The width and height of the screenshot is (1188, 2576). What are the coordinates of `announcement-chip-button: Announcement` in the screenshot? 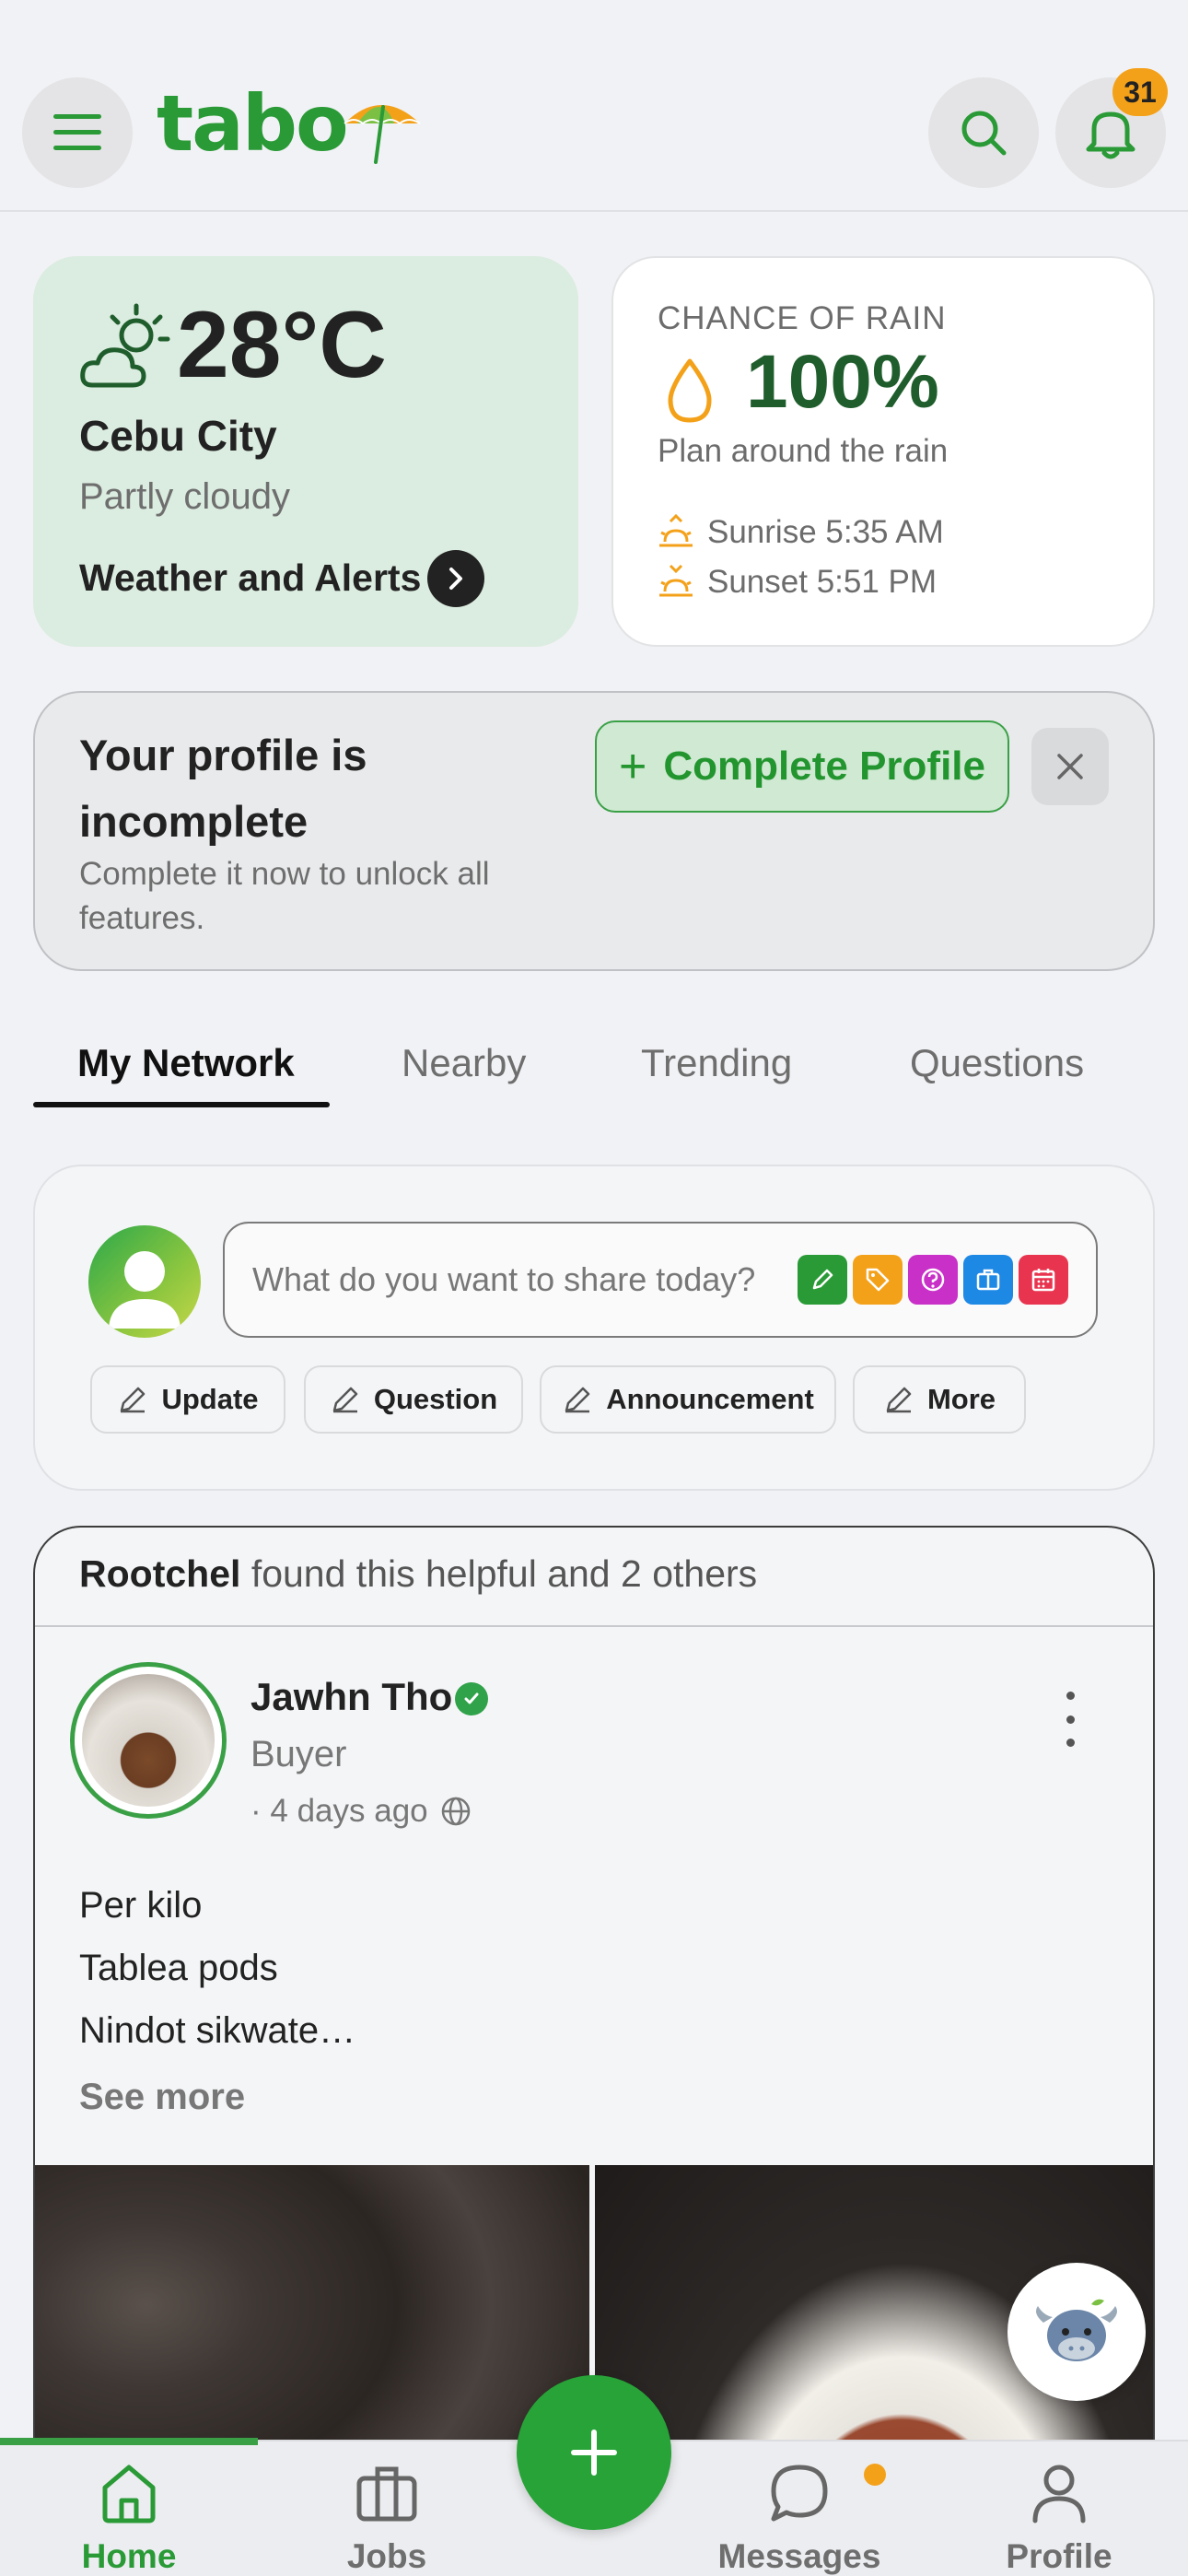 It's located at (688, 1399).